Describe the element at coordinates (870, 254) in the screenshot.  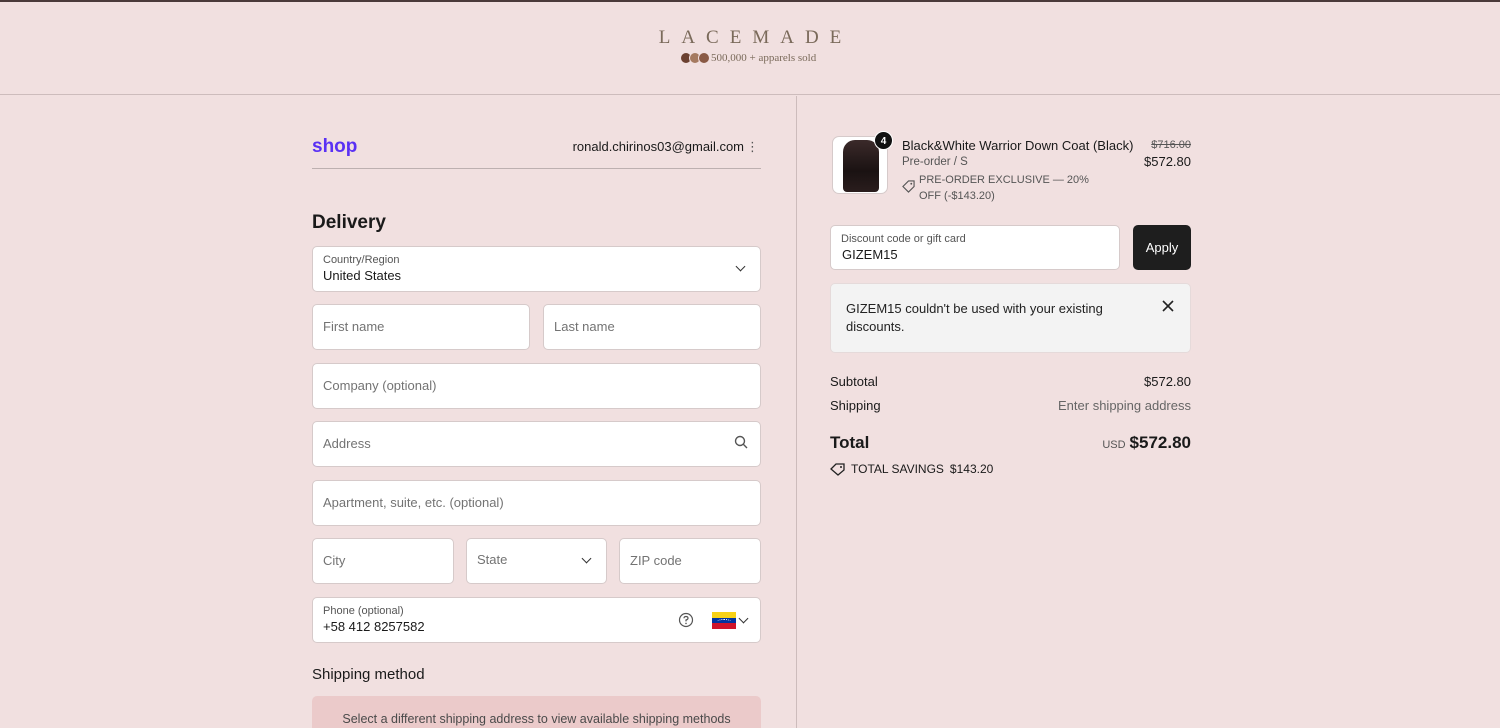
I see `discount-value: GIZEM15` at that location.